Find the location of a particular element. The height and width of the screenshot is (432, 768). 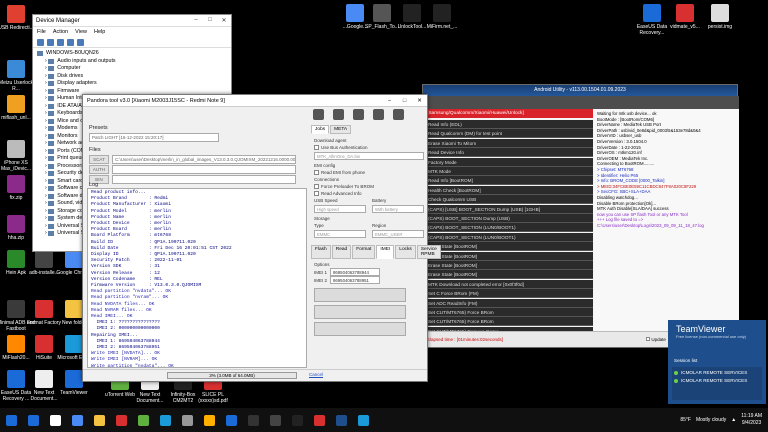

read-imei-button is located at coordinates (360, 295).